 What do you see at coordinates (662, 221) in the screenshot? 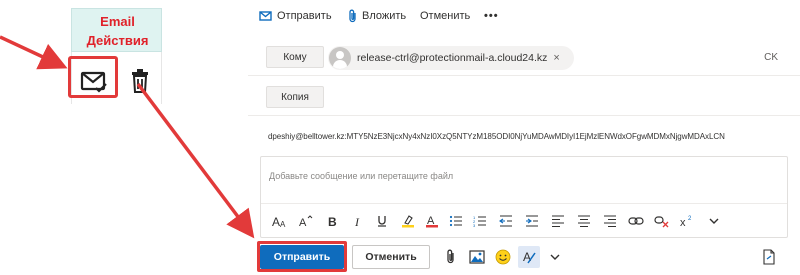
I see `remove-link-icon` at bounding box center [662, 221].